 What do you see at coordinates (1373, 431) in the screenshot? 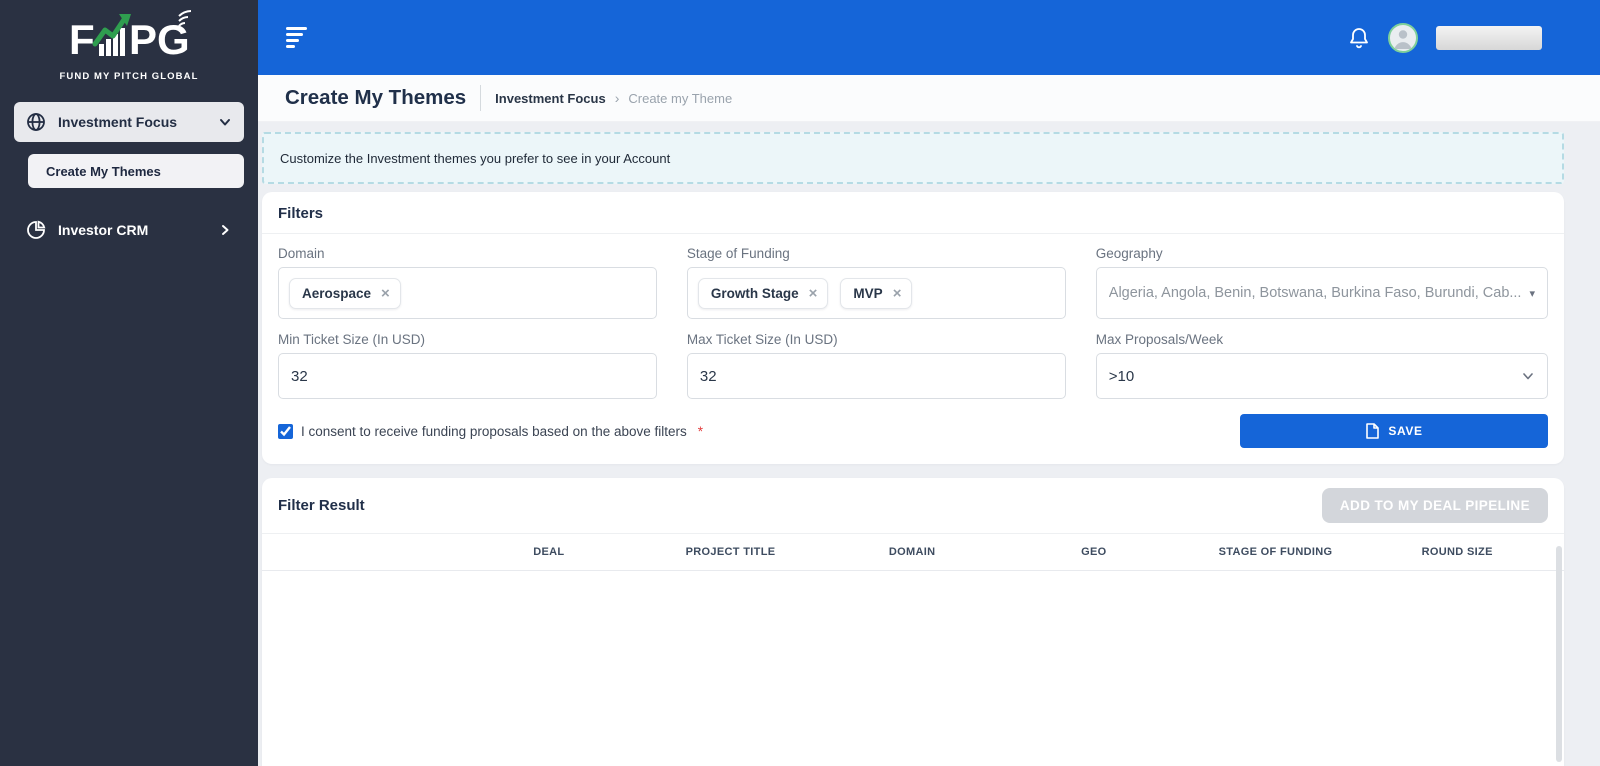
I see `document-icon` at bounding box center [1373, 431].